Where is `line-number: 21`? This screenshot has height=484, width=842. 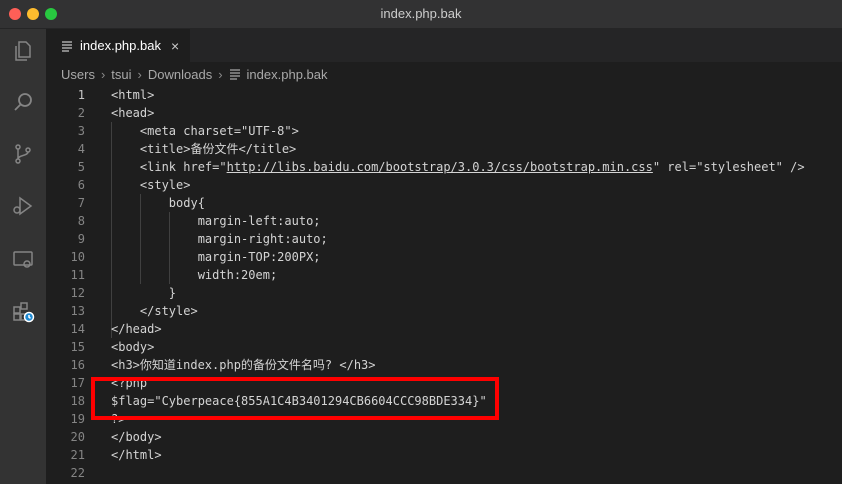
line-number: 21 is located at coordinates (77, 455).